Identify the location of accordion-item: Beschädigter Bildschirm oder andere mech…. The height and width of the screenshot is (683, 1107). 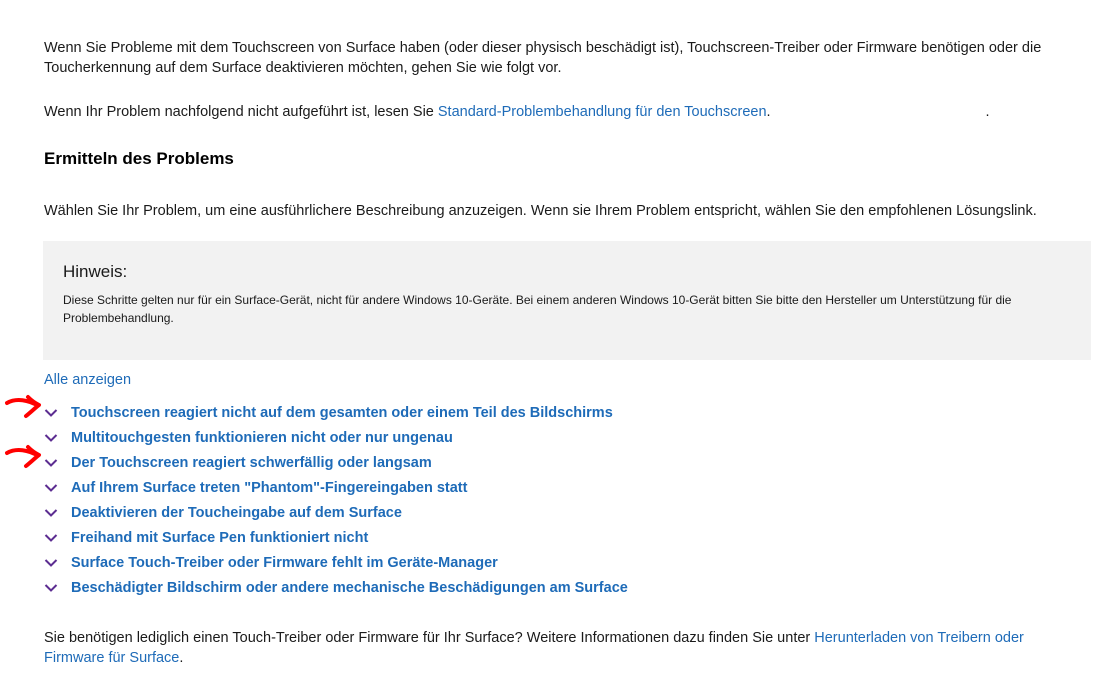
(559, 587).